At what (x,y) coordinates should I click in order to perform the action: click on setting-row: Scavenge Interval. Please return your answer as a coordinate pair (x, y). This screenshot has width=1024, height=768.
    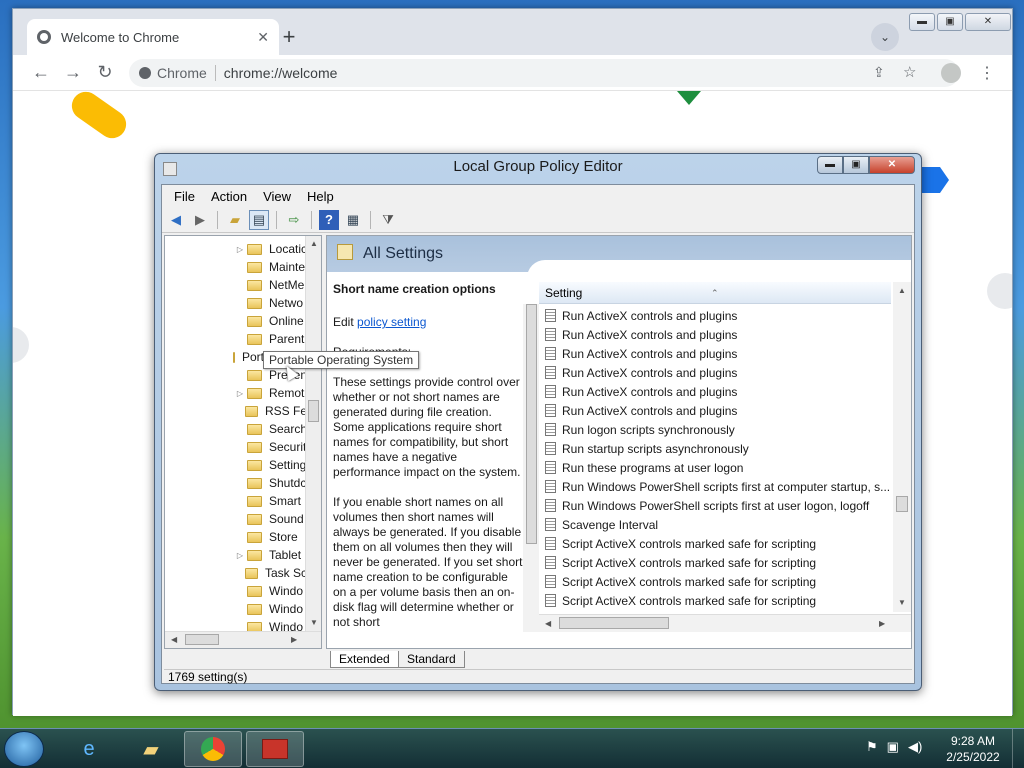
    Looking at the image, I should click on (715, 524).